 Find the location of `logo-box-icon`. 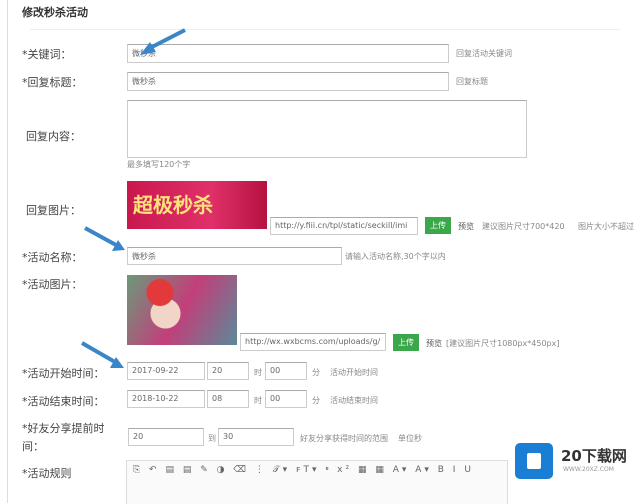

logo-box-icon is located at coordinates (534, 461).